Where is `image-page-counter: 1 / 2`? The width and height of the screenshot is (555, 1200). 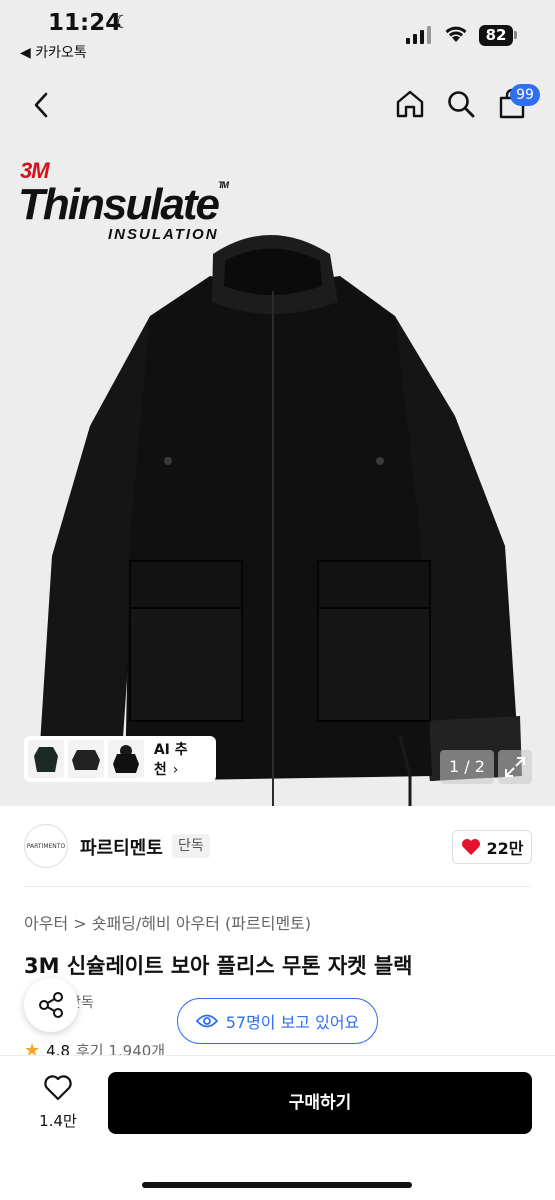 image-page-counter: 1 / 2 is located at coordinates (467, 767).